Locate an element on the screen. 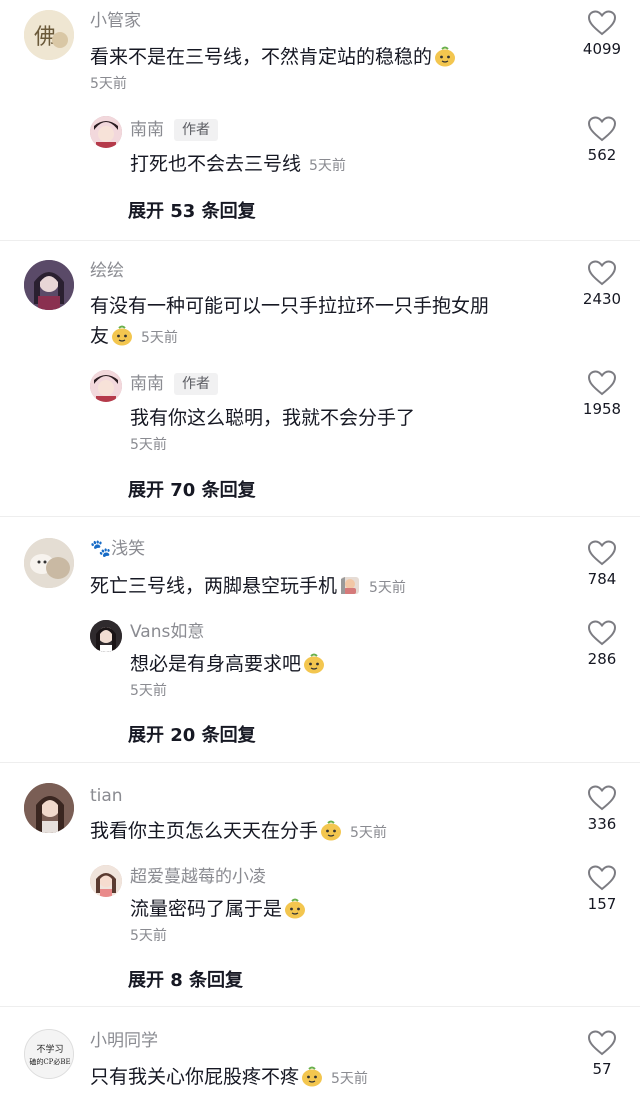 This screenshot has height=1111, width=640. like-count: 2430 is located at coordinates (602, 299).